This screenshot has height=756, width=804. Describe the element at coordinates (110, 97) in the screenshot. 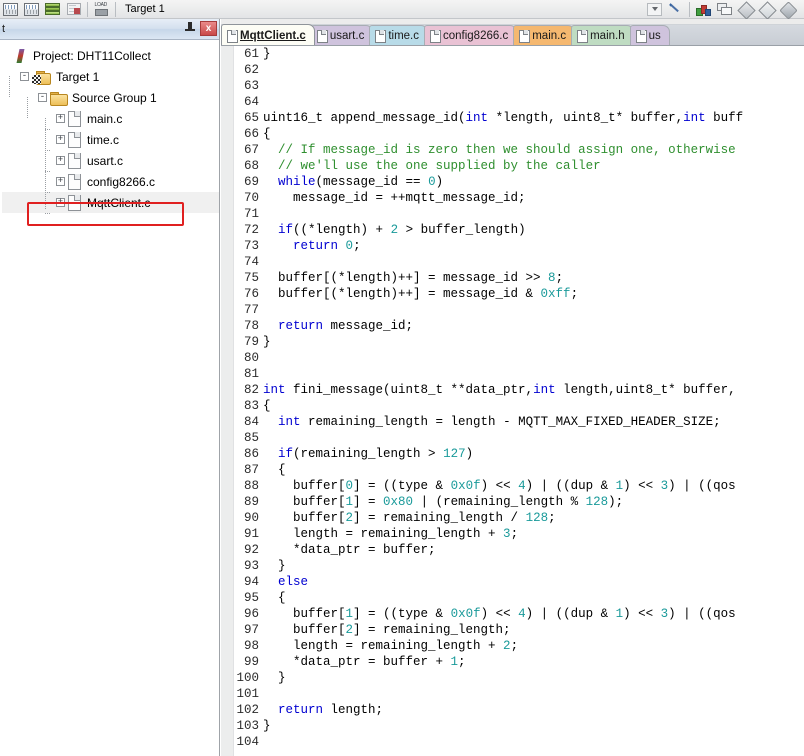

I see `tree-item-source-group-1: - Source Group 1` at that location.